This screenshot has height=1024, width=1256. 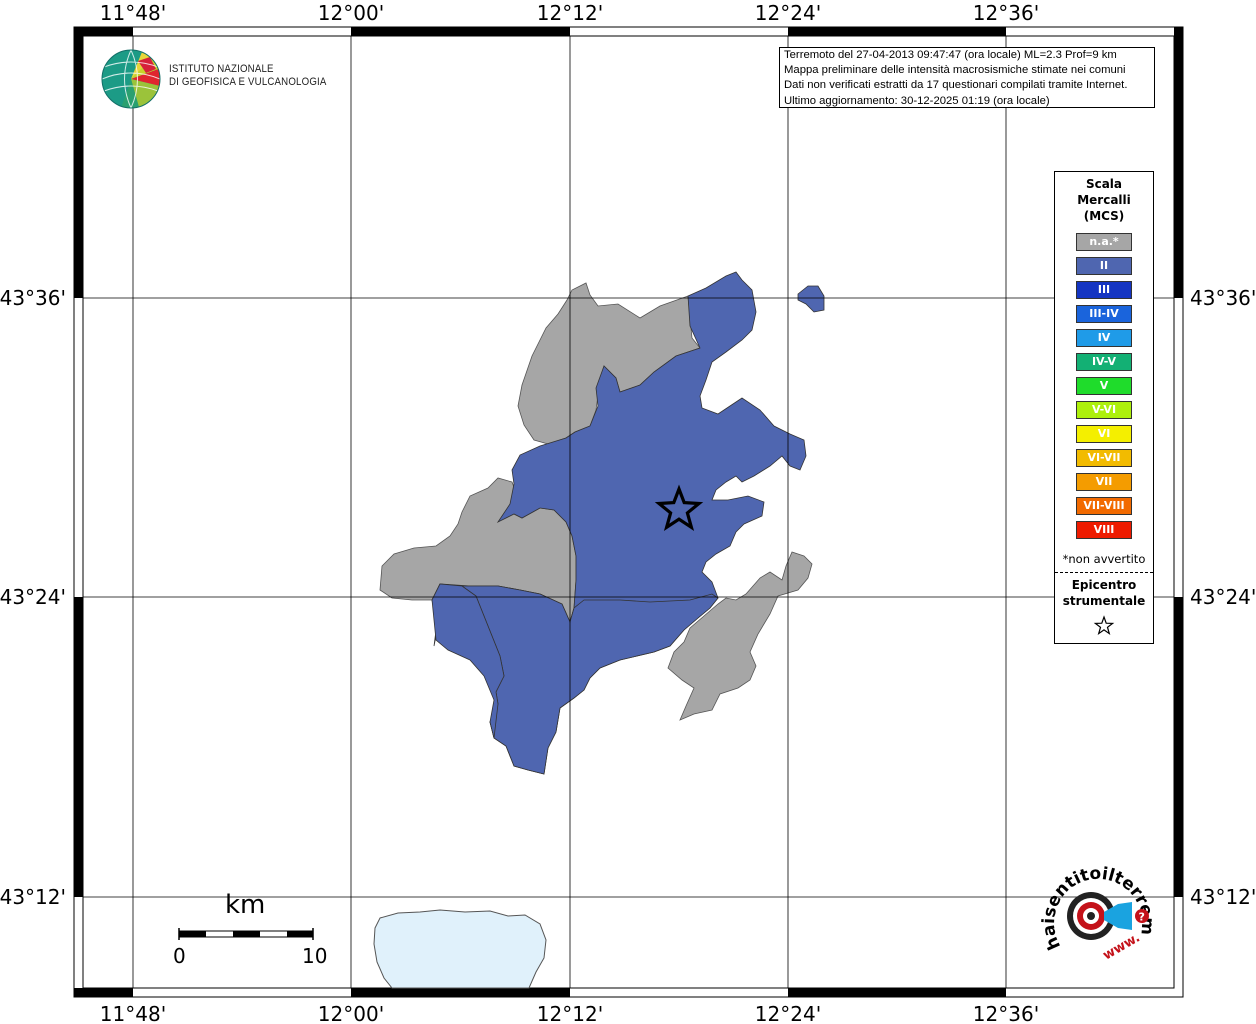 What do you see at coordinates (1104, 572) in the screenshot?
I see `legend-separator` at bounding box center [1104, 572].